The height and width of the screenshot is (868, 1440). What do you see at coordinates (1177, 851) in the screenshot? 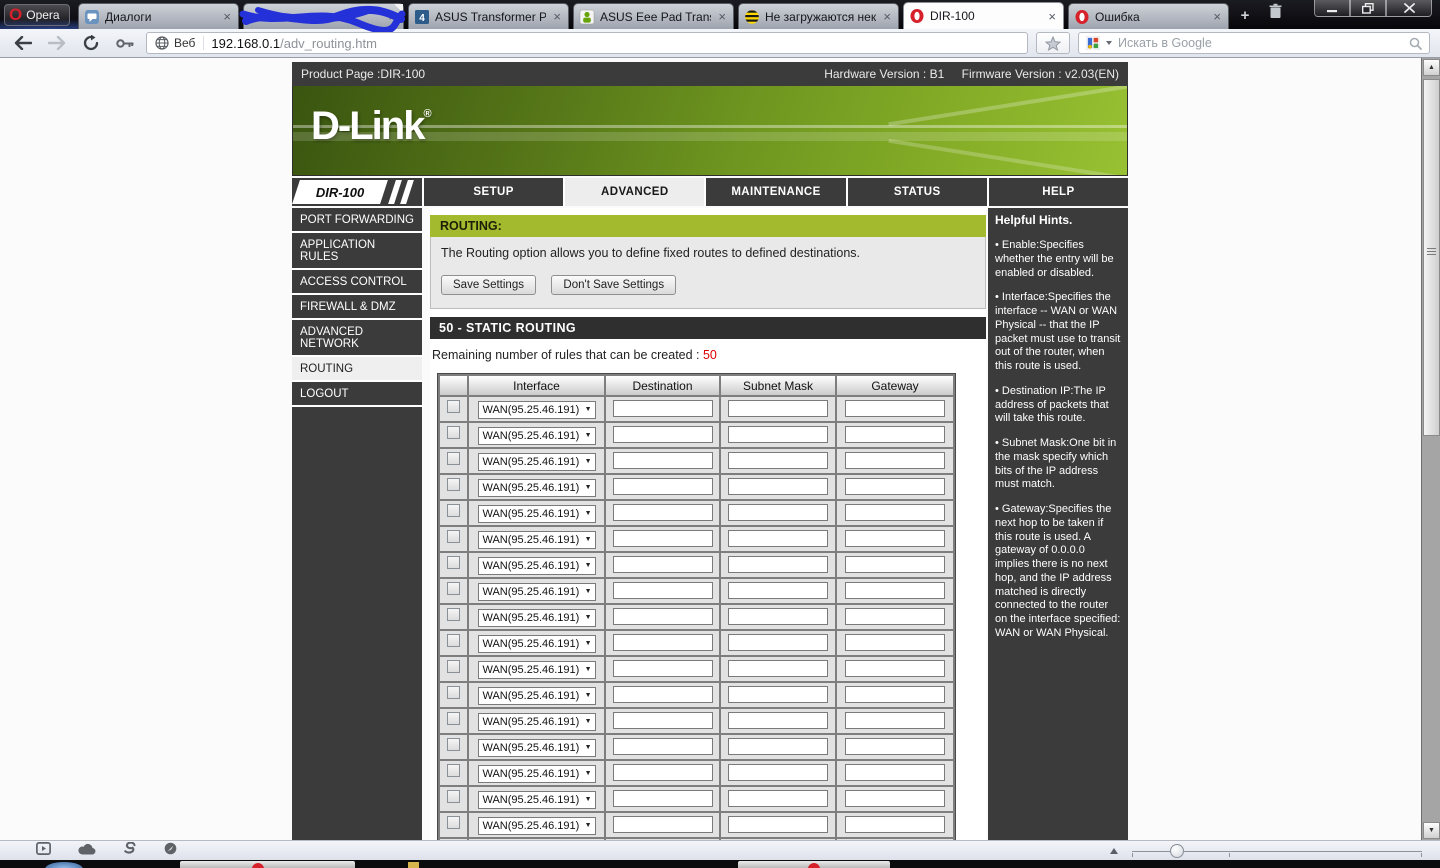
I see `zoom-slider-handle` at bounding box center [1177, 851].